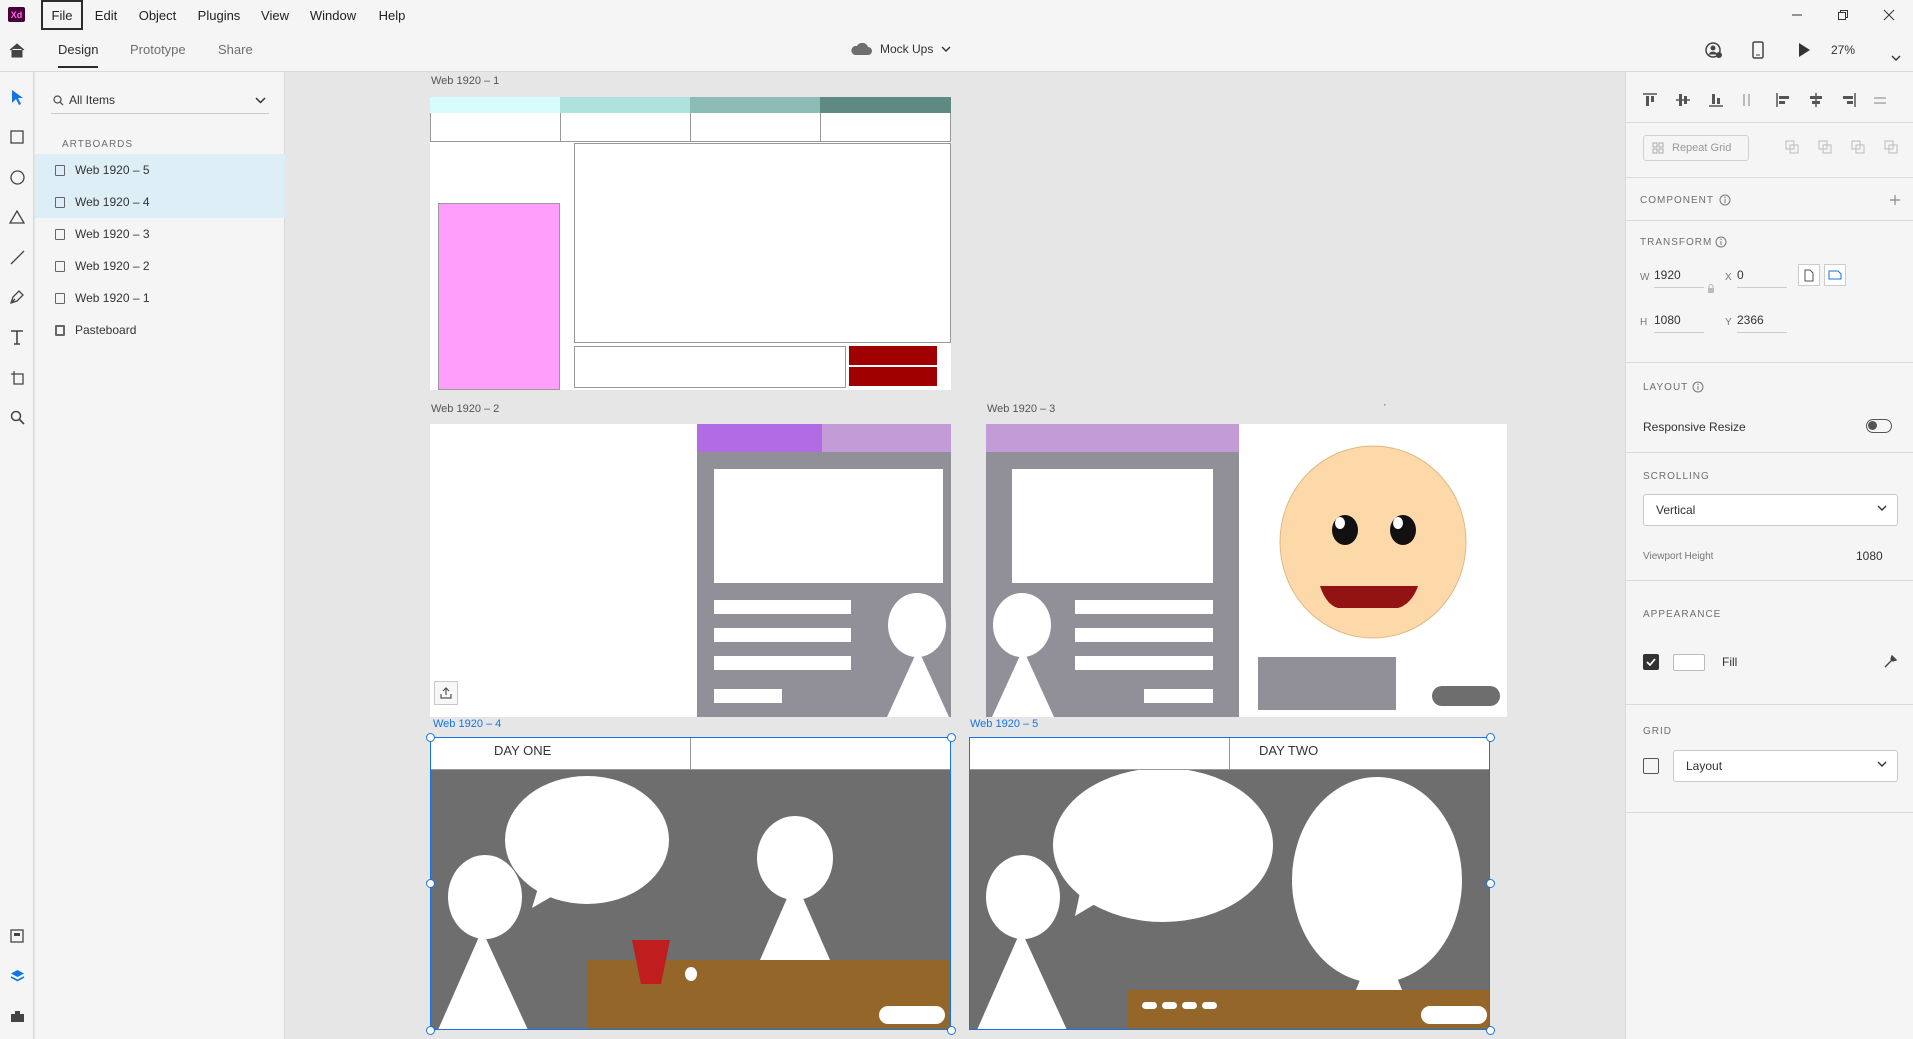 This screenshot has height=1039, width=1913. What do you see at coordinates (160, 170) in the screenshot?
I see `layer-item-web-1920-5: Web 1920 – 5` at bounding box center [160, 170].